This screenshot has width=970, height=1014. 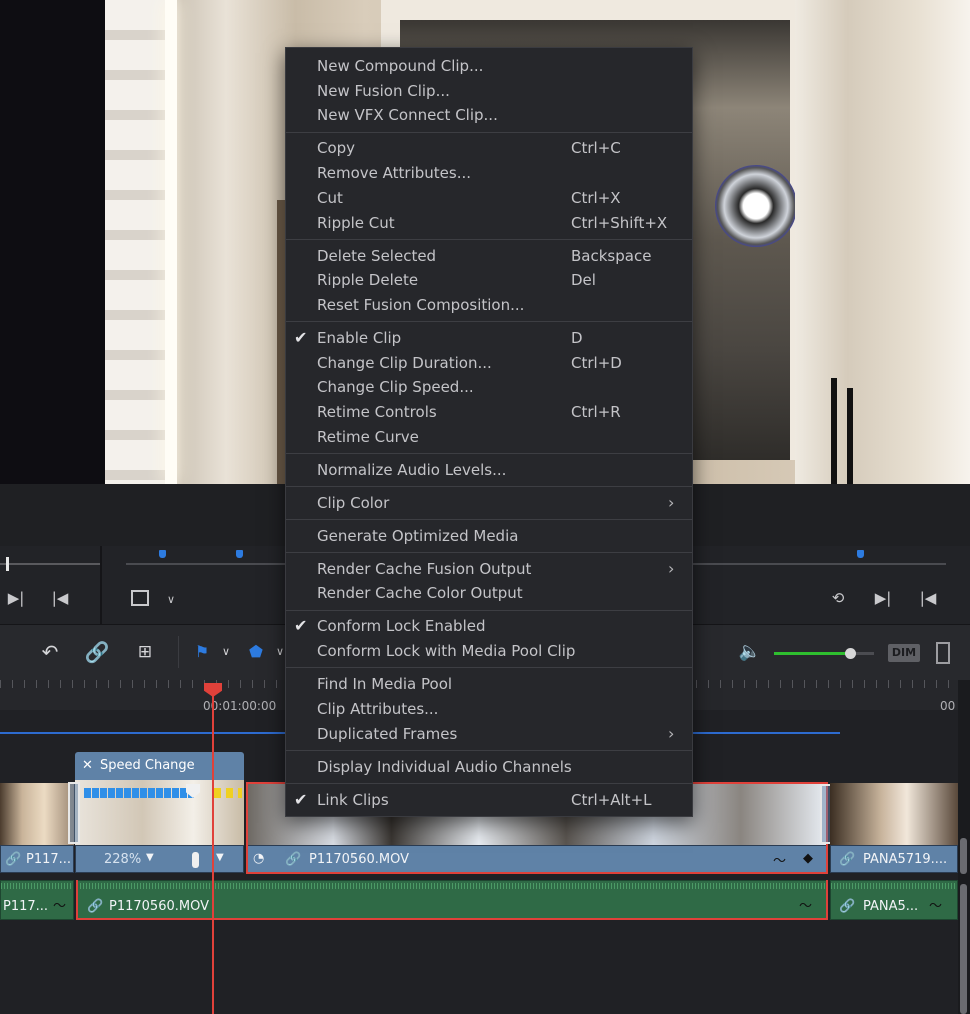 I want to click on menu-item-label: Delete Selected, so click(x=377, y=255).